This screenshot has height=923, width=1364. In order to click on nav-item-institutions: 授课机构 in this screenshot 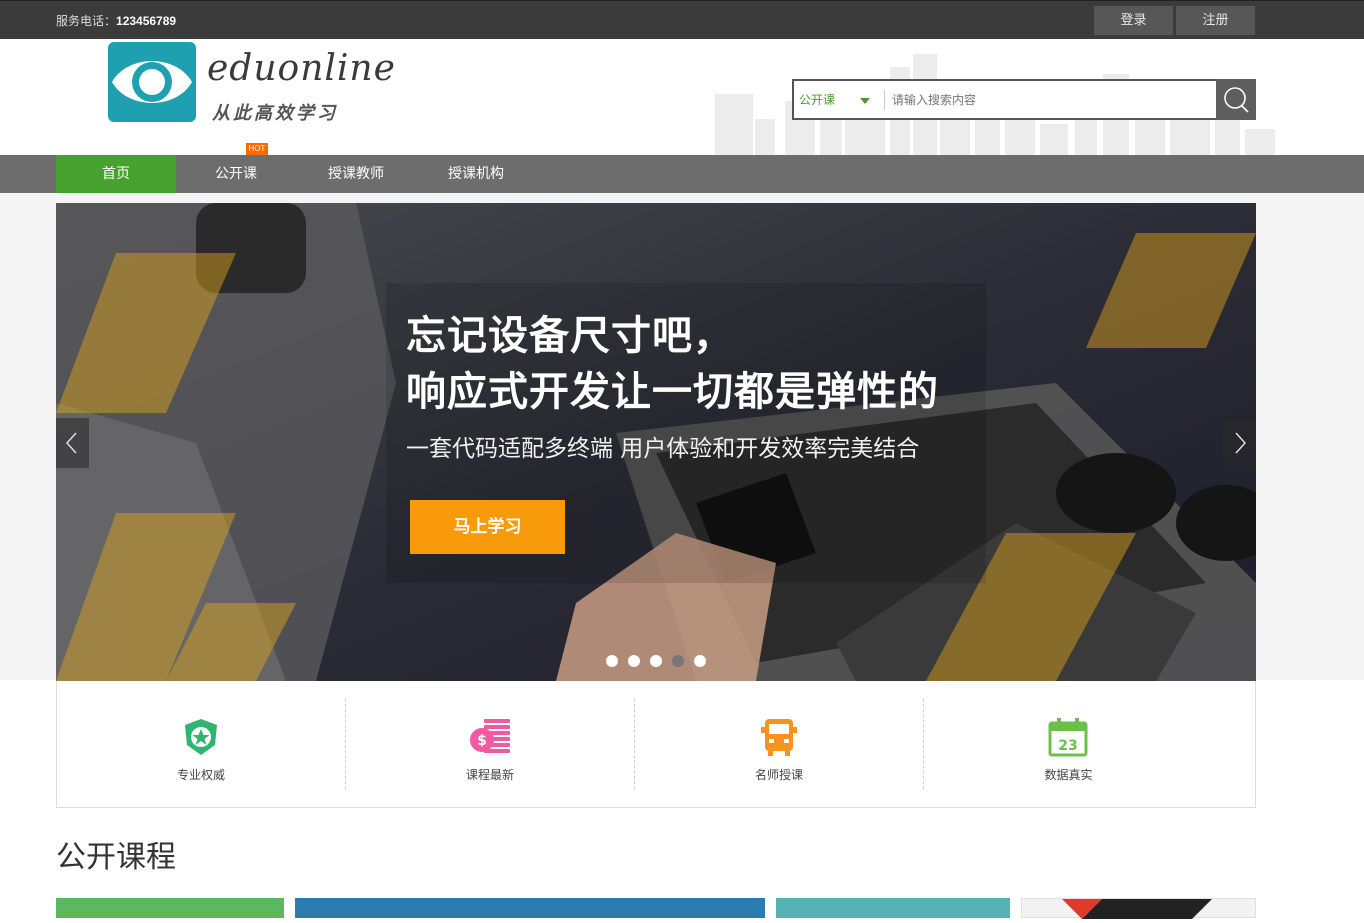, I will do `click(476, 174)`.